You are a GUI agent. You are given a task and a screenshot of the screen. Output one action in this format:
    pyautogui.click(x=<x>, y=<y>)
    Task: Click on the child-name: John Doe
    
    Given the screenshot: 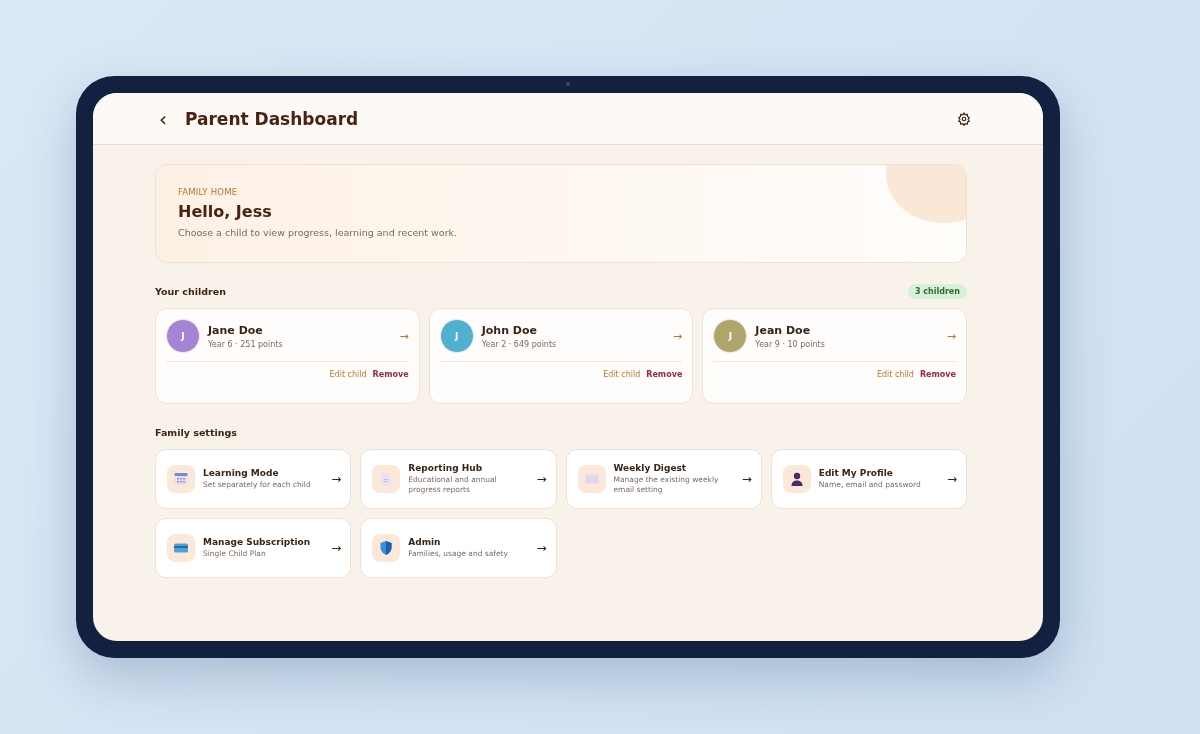 What is the action you would take?
    pyautogui.click(x=509, y=330)
    